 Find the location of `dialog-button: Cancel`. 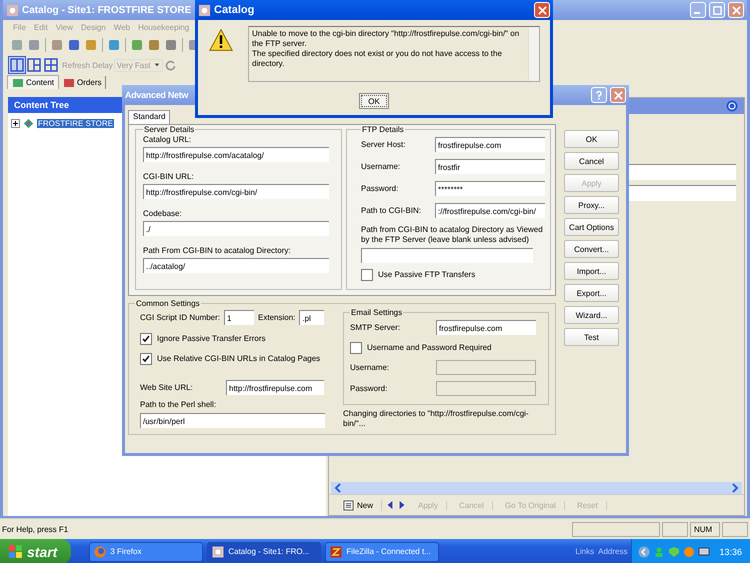

dialog-button: Cancel is located at coordinates (591, 161).